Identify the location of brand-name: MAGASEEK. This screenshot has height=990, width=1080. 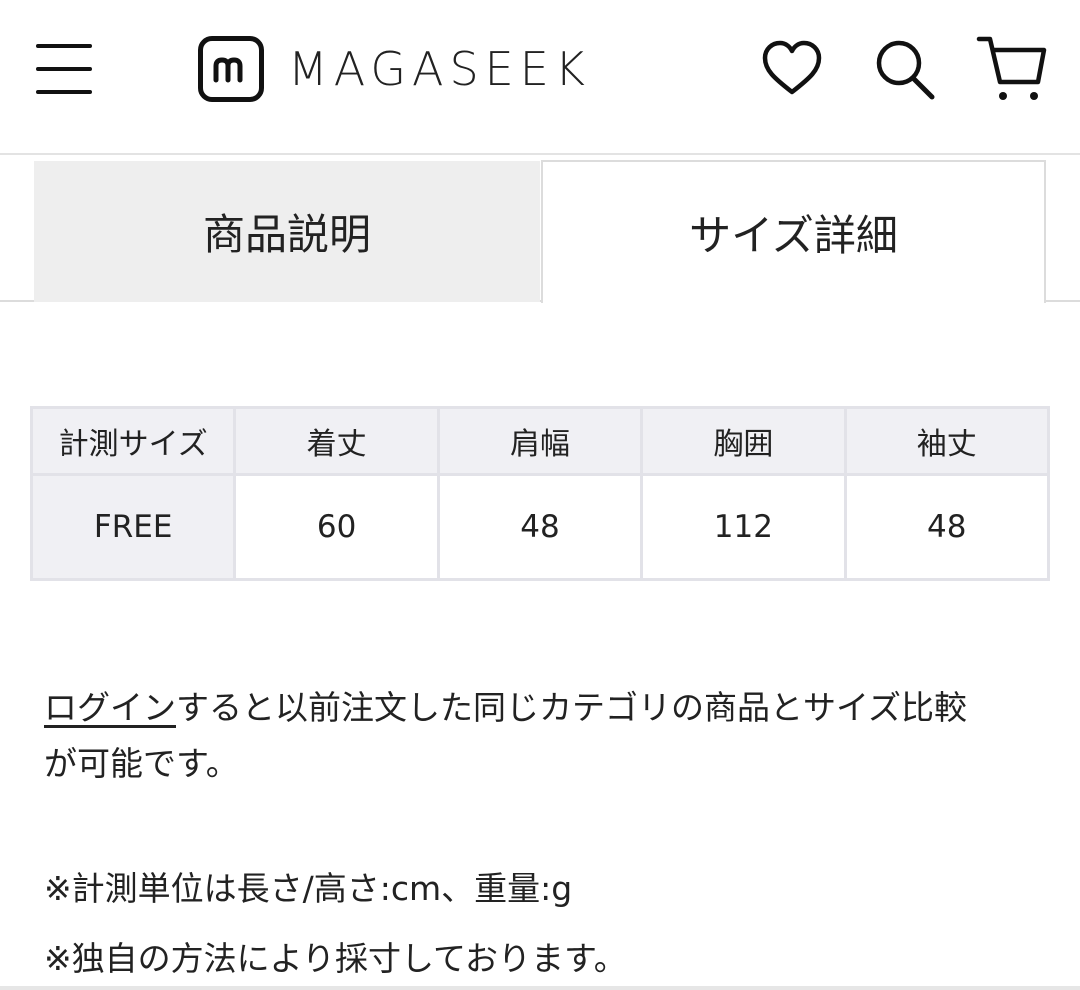
(439, 69).